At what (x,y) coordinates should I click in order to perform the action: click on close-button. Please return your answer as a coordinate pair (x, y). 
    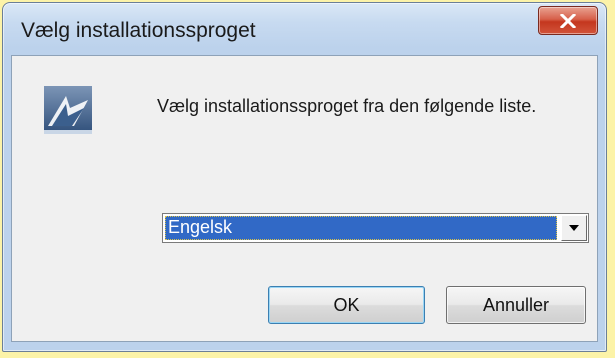
    Looking at the image, I should click on (568, 20).